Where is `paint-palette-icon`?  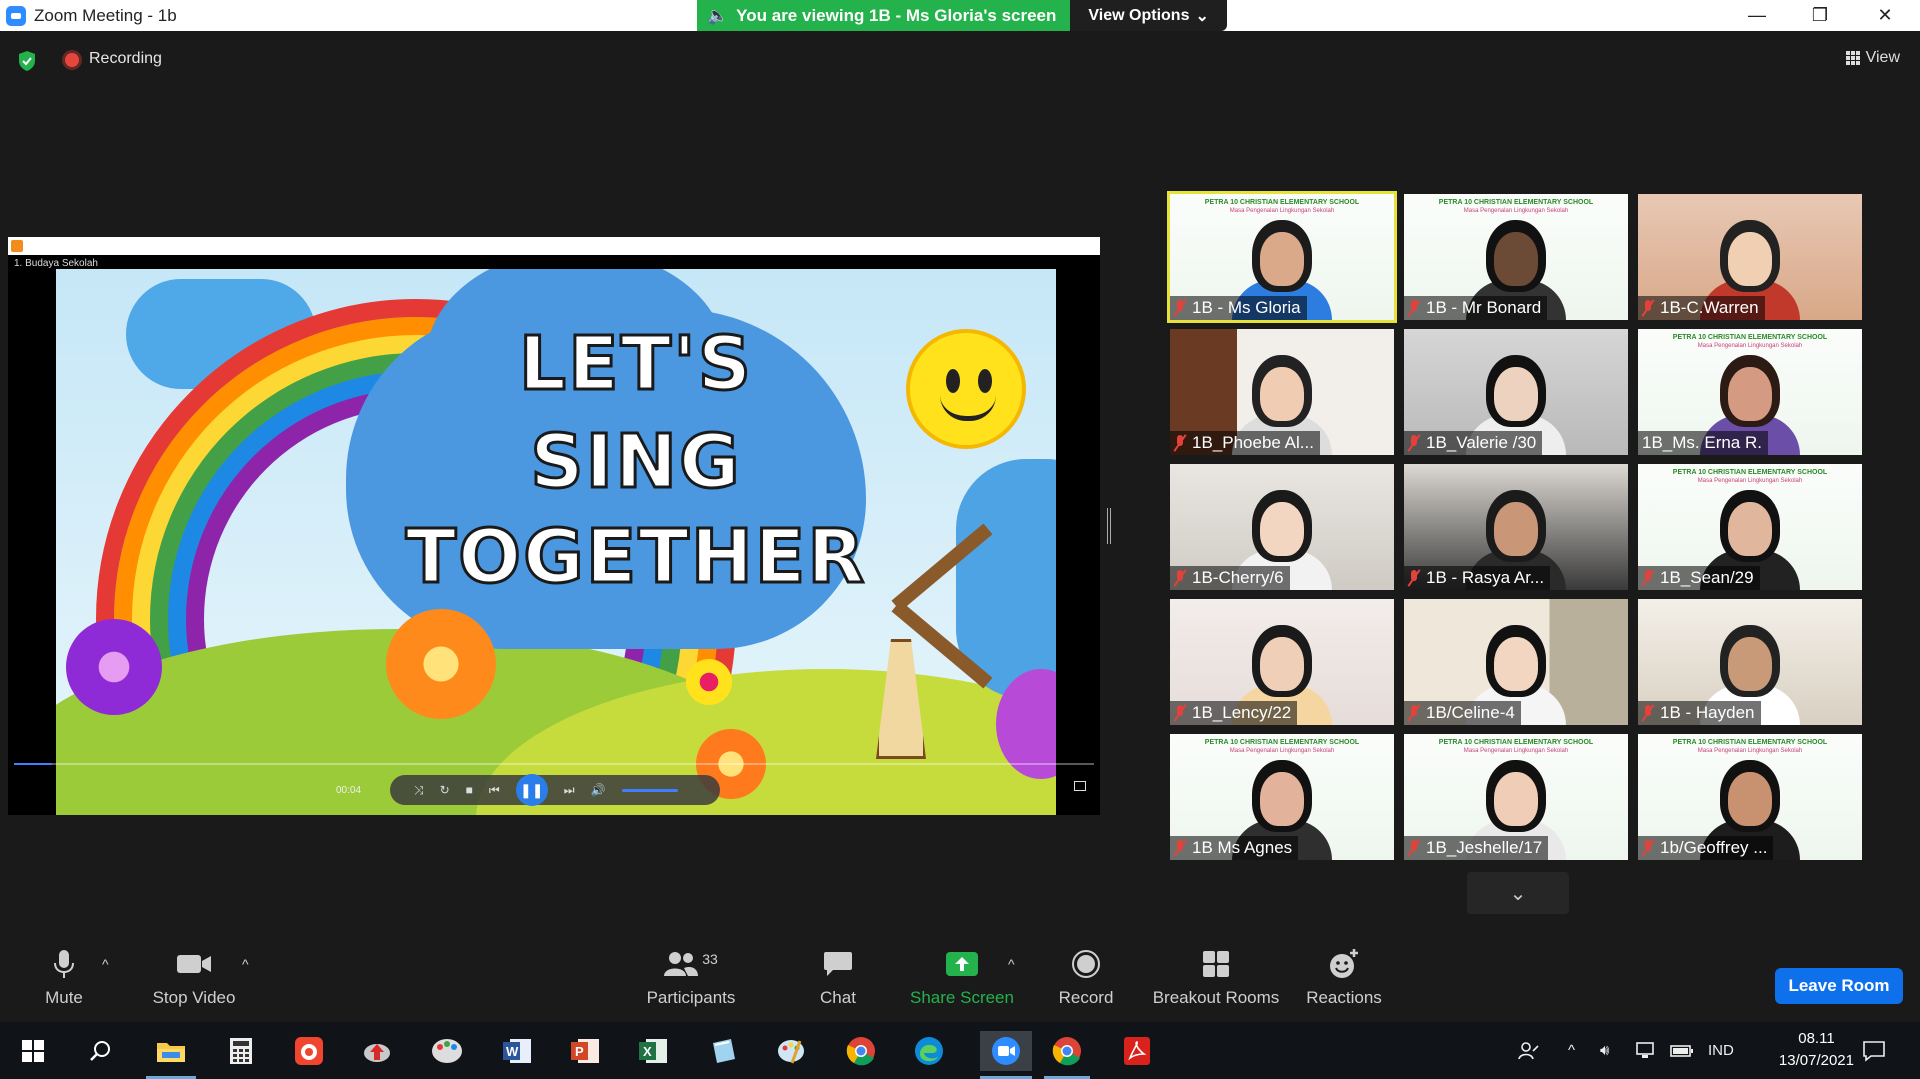 paint-palette-icon is located at coordinates (791, 1051).